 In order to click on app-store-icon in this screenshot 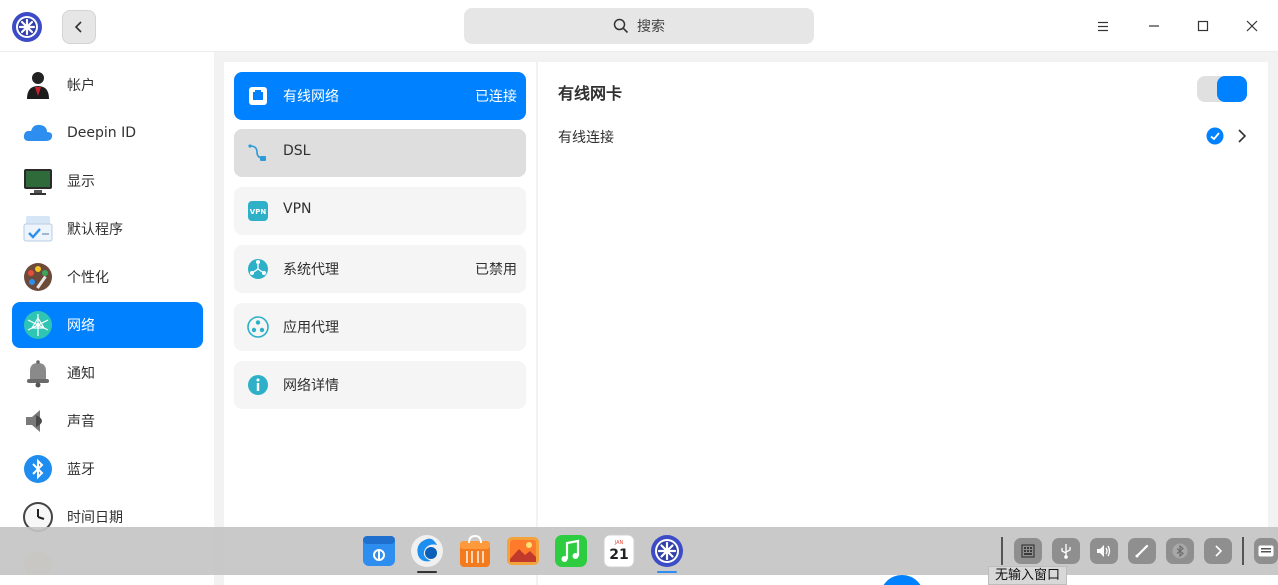, I will do `click(379, 551)`.